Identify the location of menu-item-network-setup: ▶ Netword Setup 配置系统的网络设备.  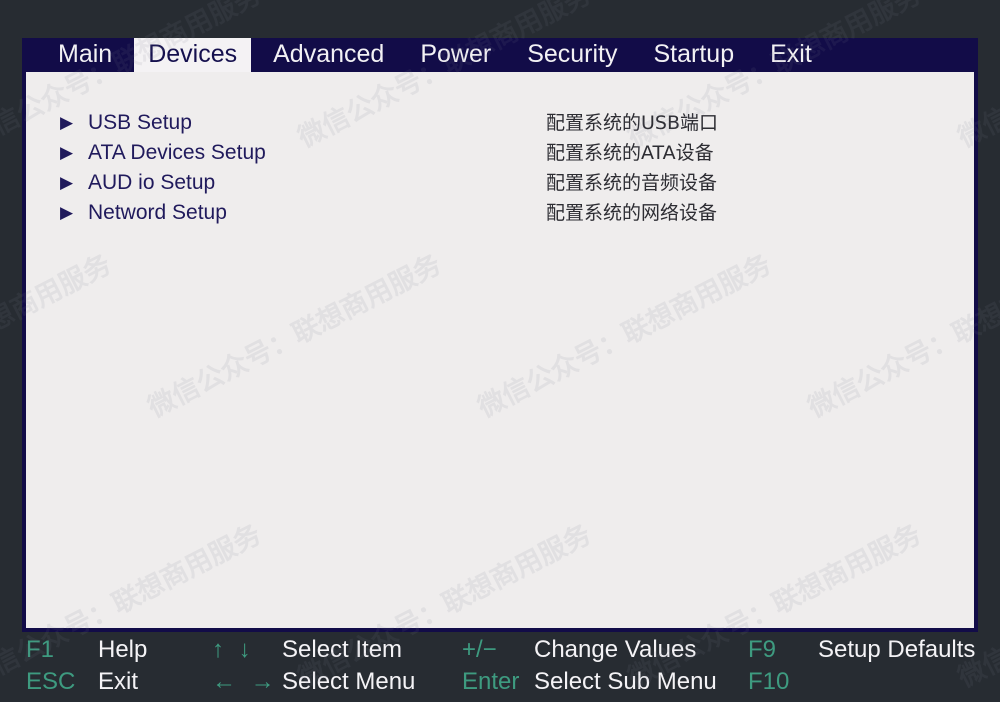
(500, 213).